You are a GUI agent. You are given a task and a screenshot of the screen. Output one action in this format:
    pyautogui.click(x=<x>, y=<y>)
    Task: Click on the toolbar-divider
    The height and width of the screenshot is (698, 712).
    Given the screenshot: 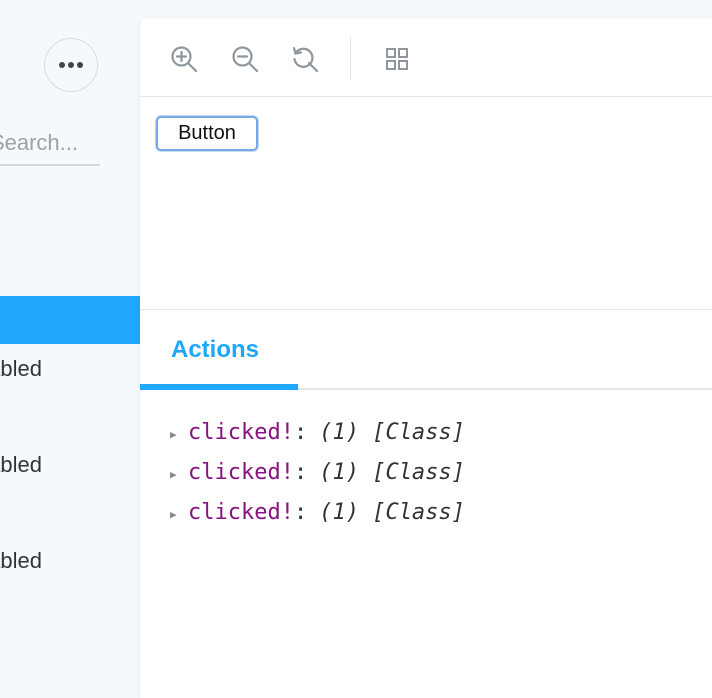 What is the action you would take?
    pyautogui.click(x=350, y=58)
    